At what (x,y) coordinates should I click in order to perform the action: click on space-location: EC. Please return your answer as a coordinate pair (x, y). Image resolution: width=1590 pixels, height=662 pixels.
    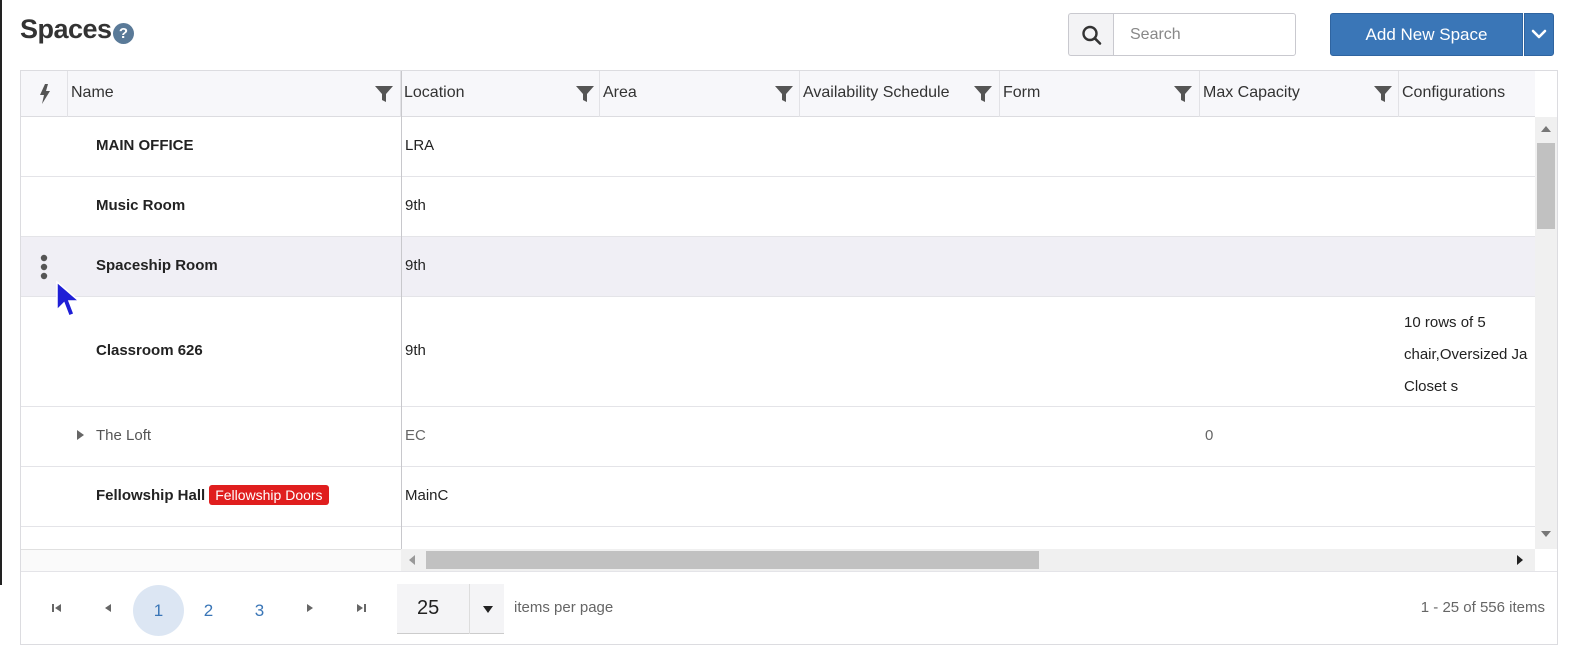
    Looking at the image, I should click on (415, 435).